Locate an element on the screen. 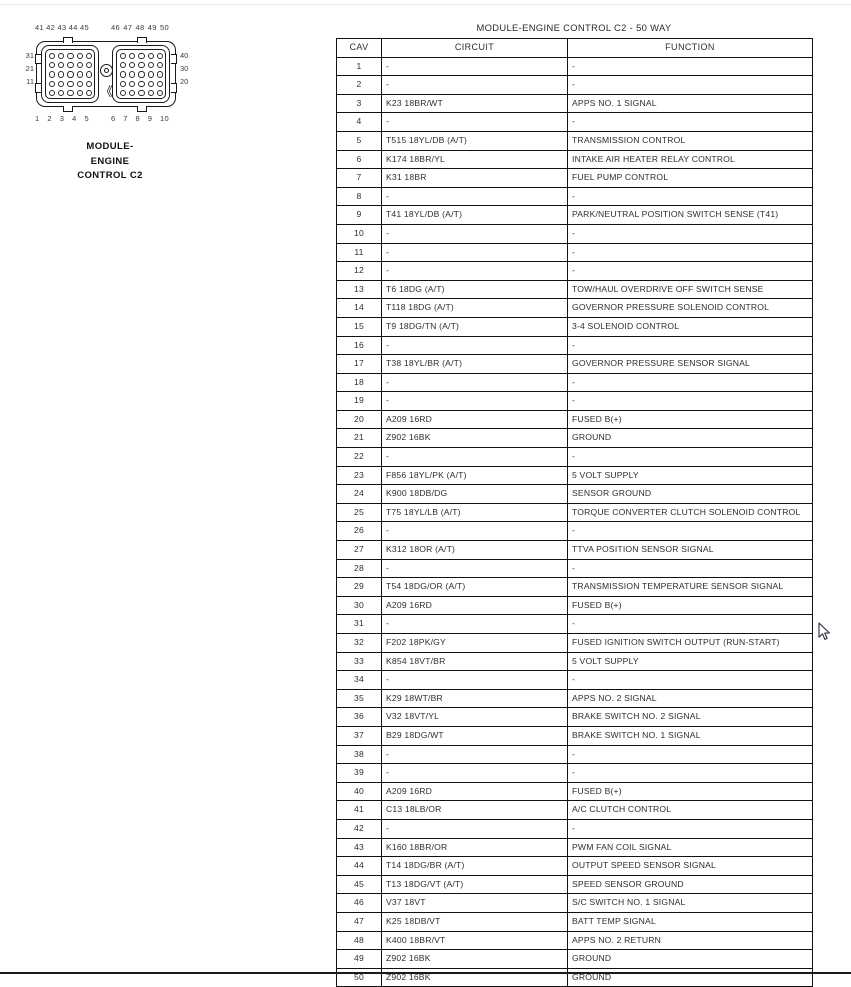 Image resolution: width=851 pixels, height=987 pixels. table-row: 47 K25 18DB/VT BATT TEMP SIGNAL is located at coordinates (574, 921).